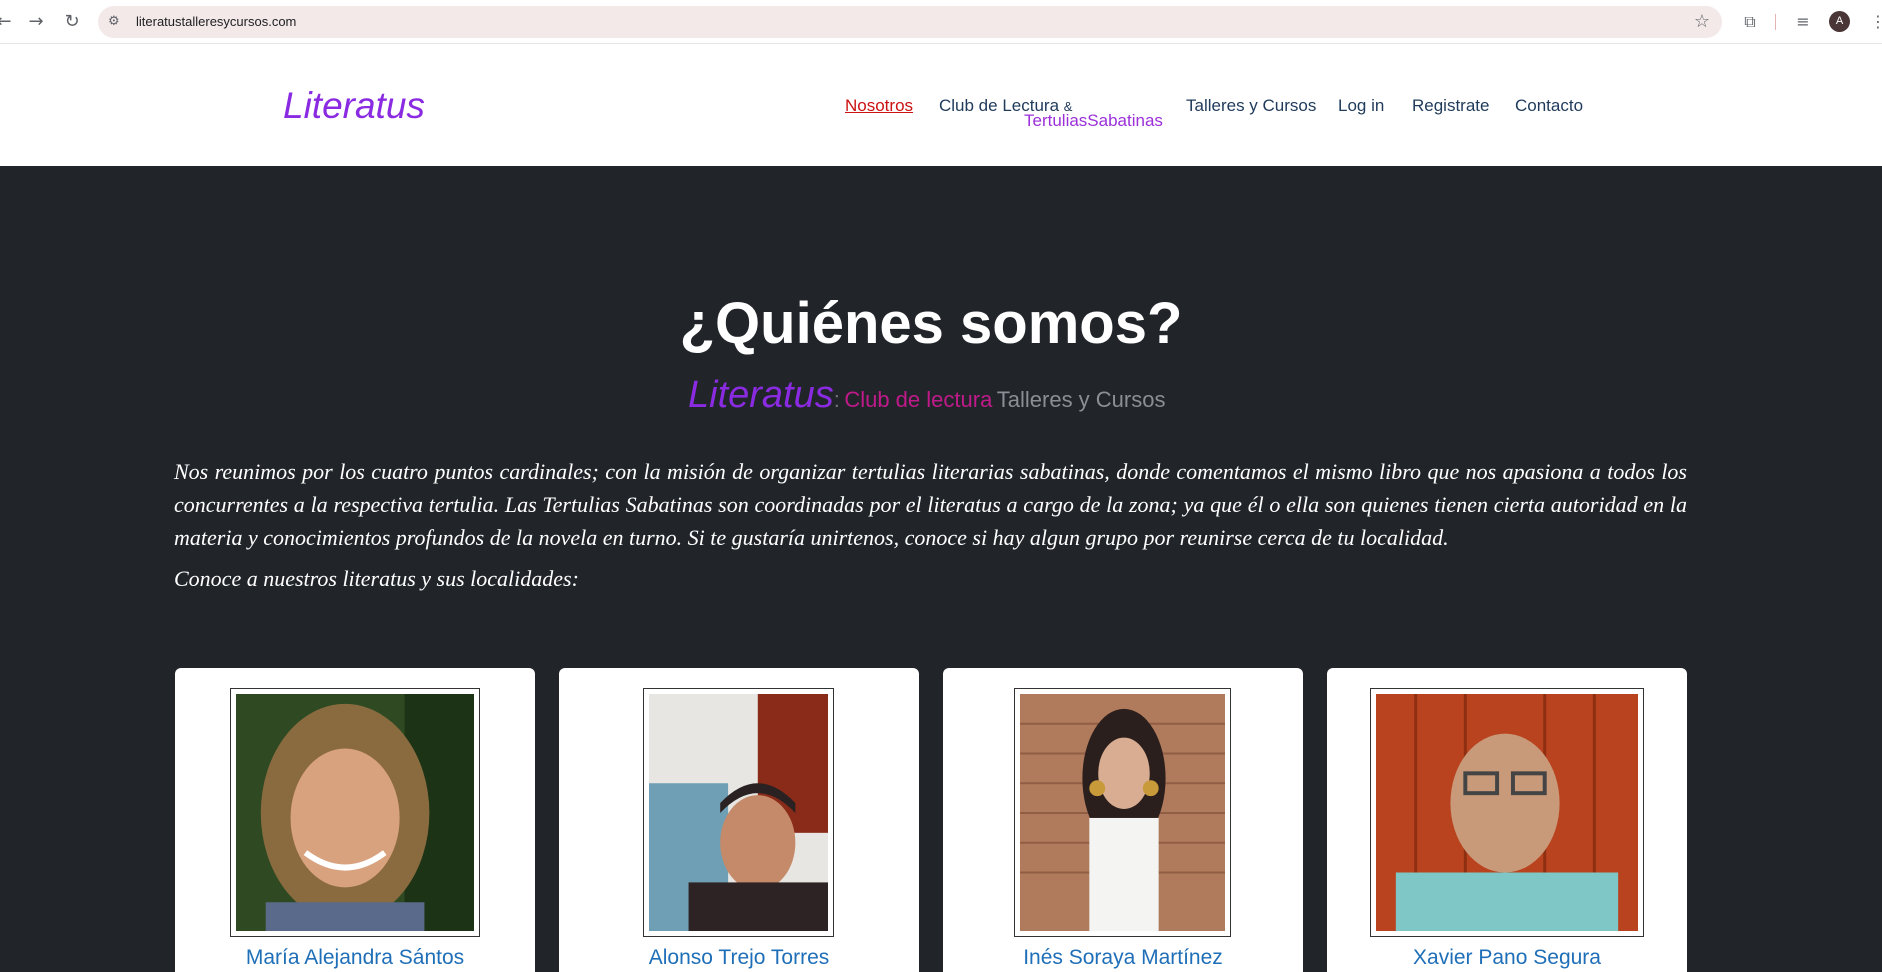 The width and height of the screenshot is (1882, 972). What do you see at coordinates (1775, 22) in the screenshot?
I see `toolbar-divider` at bounding box center [1775, 22].